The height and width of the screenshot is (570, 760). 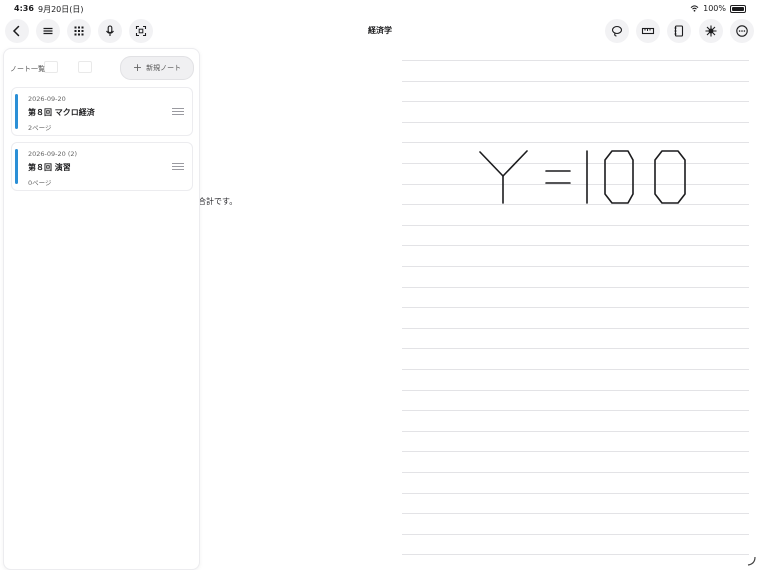 I want to click on battery-icon, so click(x=738, y=8).